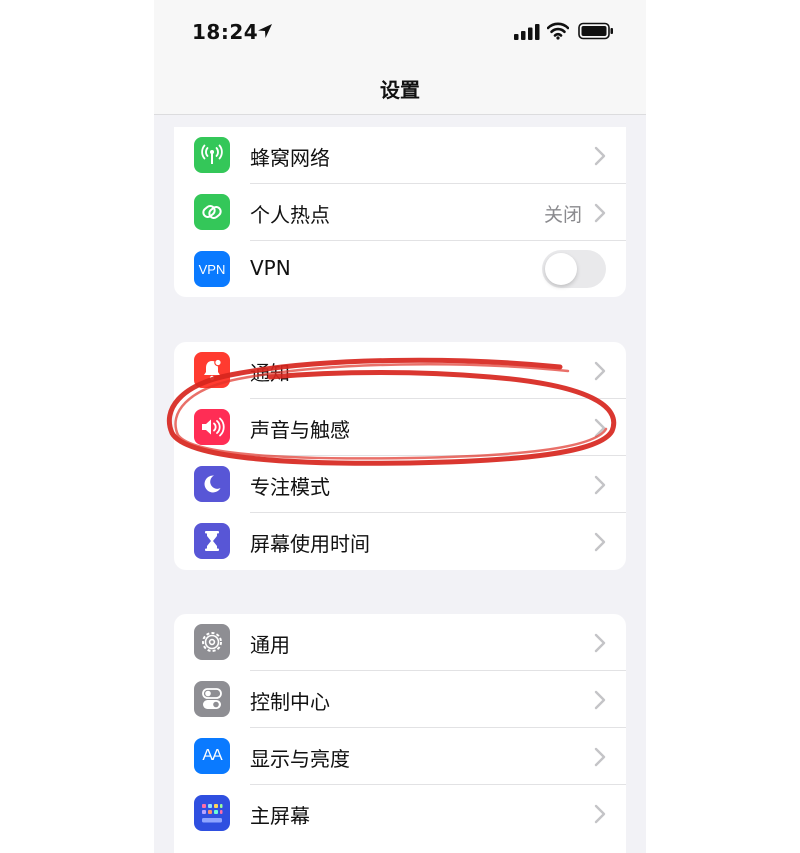  What do you see at coordinates (280, 816) in the screenshot?
I see `settings-row-label: 主屏幕` at bounding box center [280, 816].